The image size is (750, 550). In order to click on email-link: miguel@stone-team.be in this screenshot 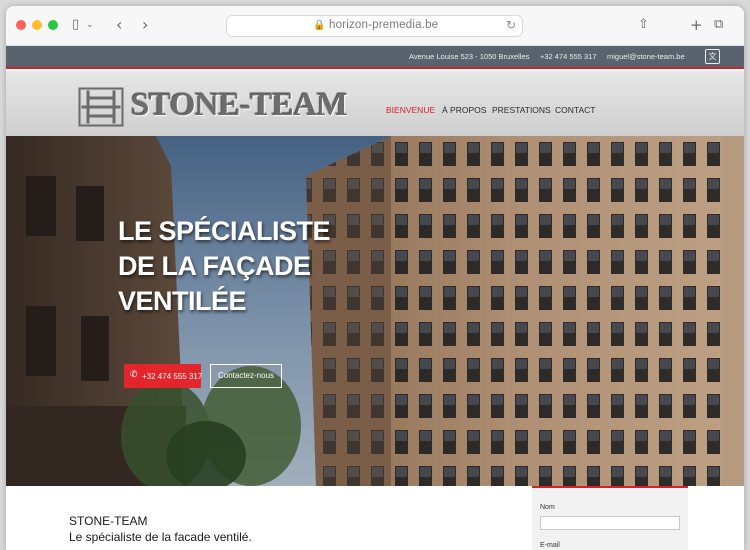, I will do `click(646, 56)`.